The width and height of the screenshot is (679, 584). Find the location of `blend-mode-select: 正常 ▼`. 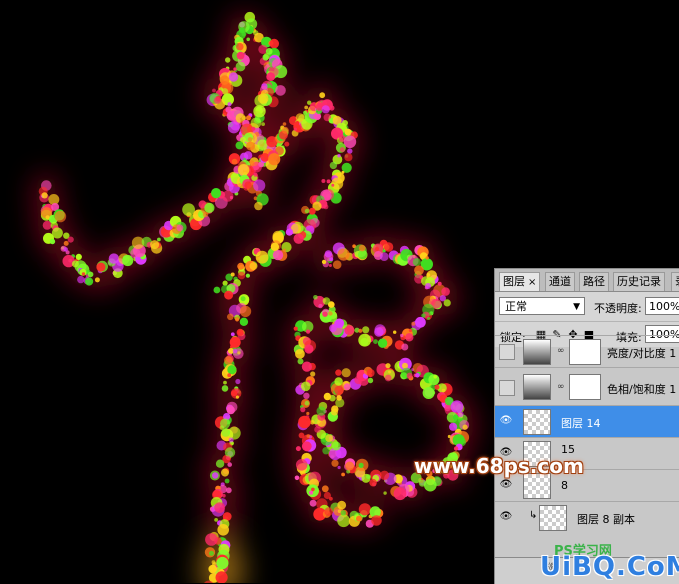

blend-mode-select: 正常 ▼ is located at coordinates (542, 306).